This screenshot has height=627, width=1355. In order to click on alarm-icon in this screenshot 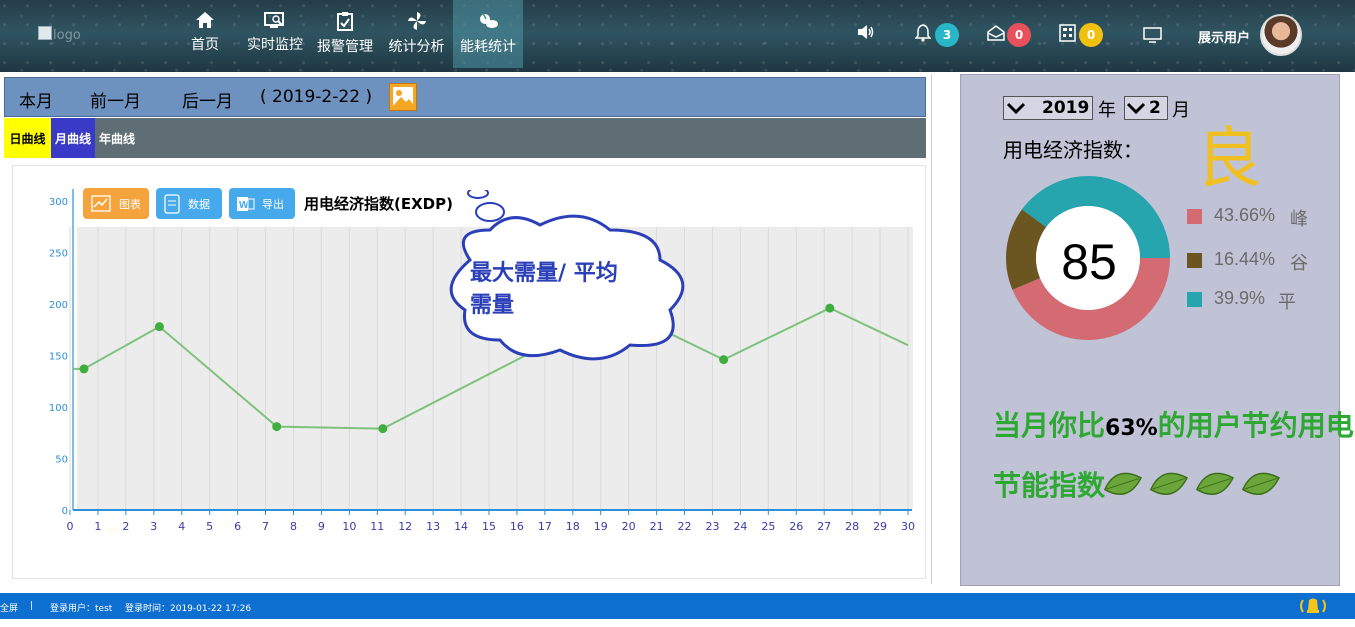, I will do `click(1313, 606)`.